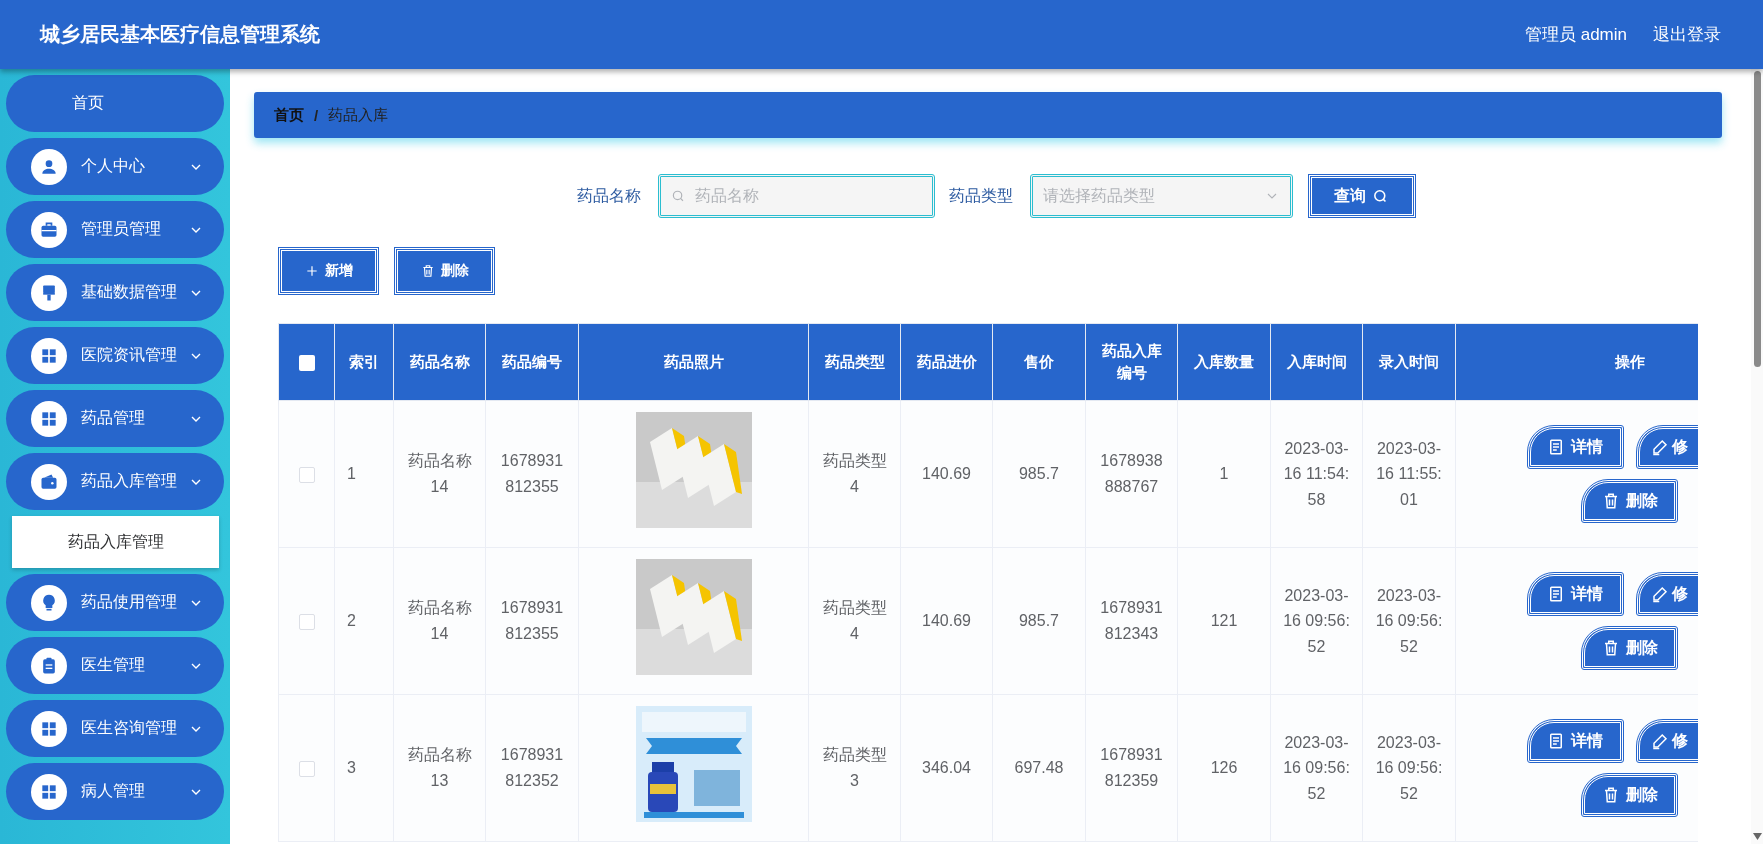 This screenshot has height=844, width=1763. I want to click on menu-item: 医生管理, so click(115, 665).